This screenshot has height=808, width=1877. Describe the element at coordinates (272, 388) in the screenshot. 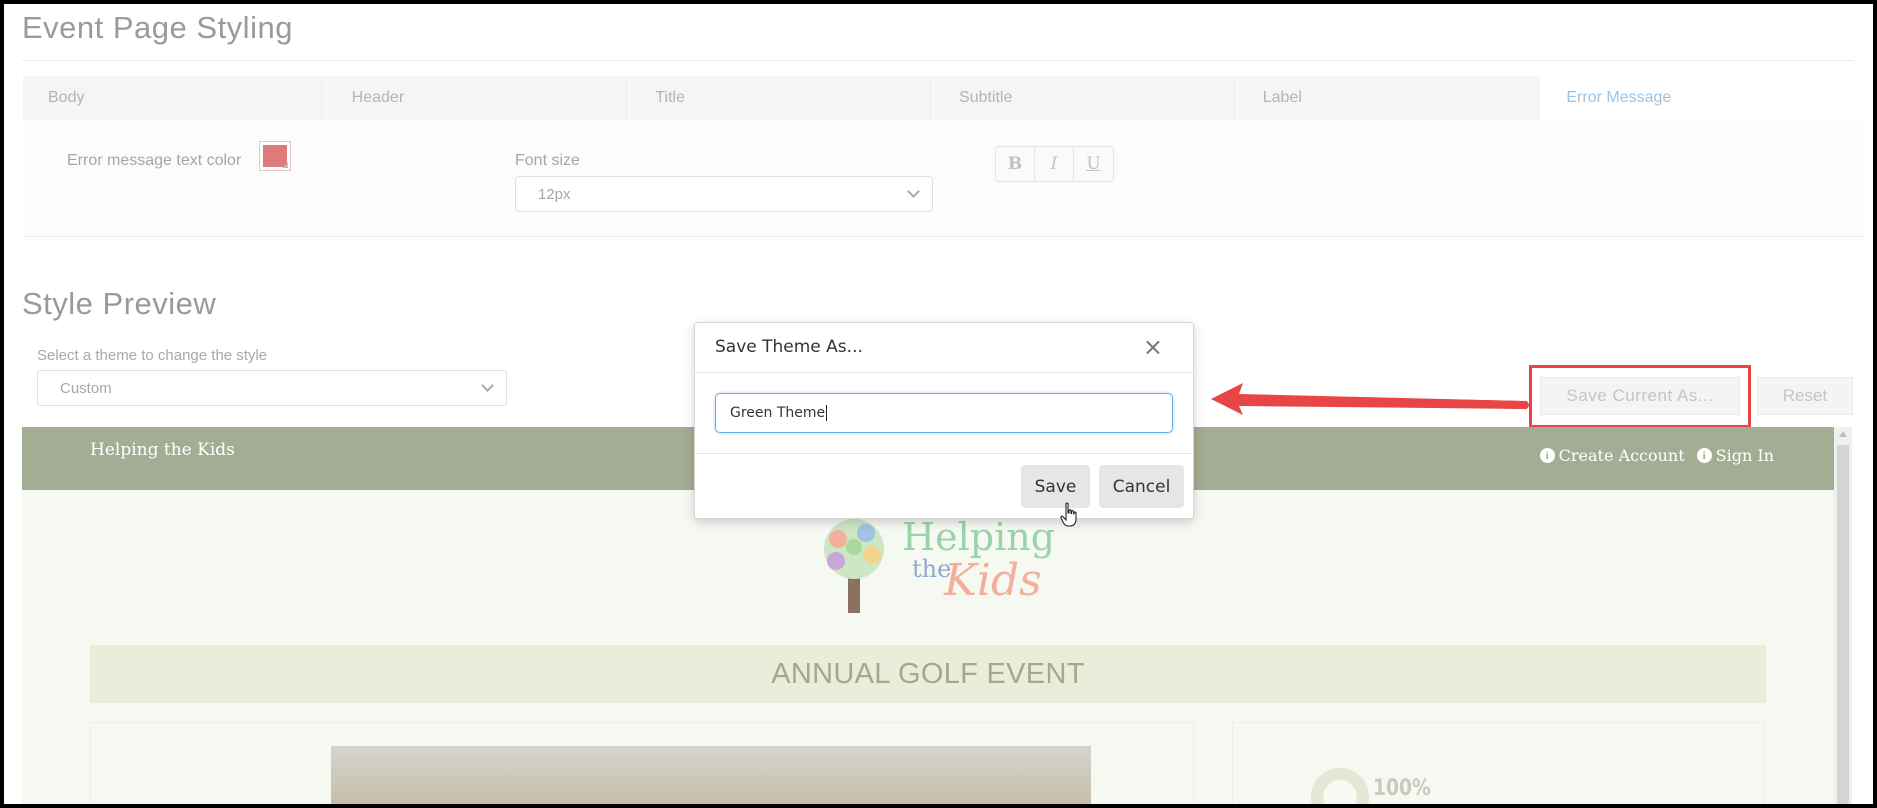

I see `theme-select: Custom` at that location.